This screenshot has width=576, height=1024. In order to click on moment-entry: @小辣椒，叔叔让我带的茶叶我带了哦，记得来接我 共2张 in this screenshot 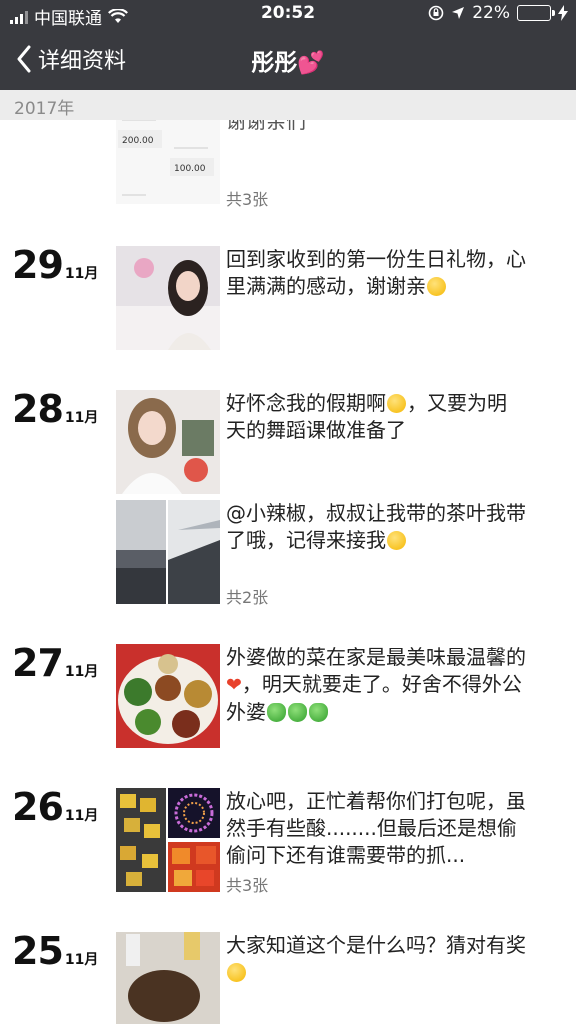, I will do `click(288, 555)`.